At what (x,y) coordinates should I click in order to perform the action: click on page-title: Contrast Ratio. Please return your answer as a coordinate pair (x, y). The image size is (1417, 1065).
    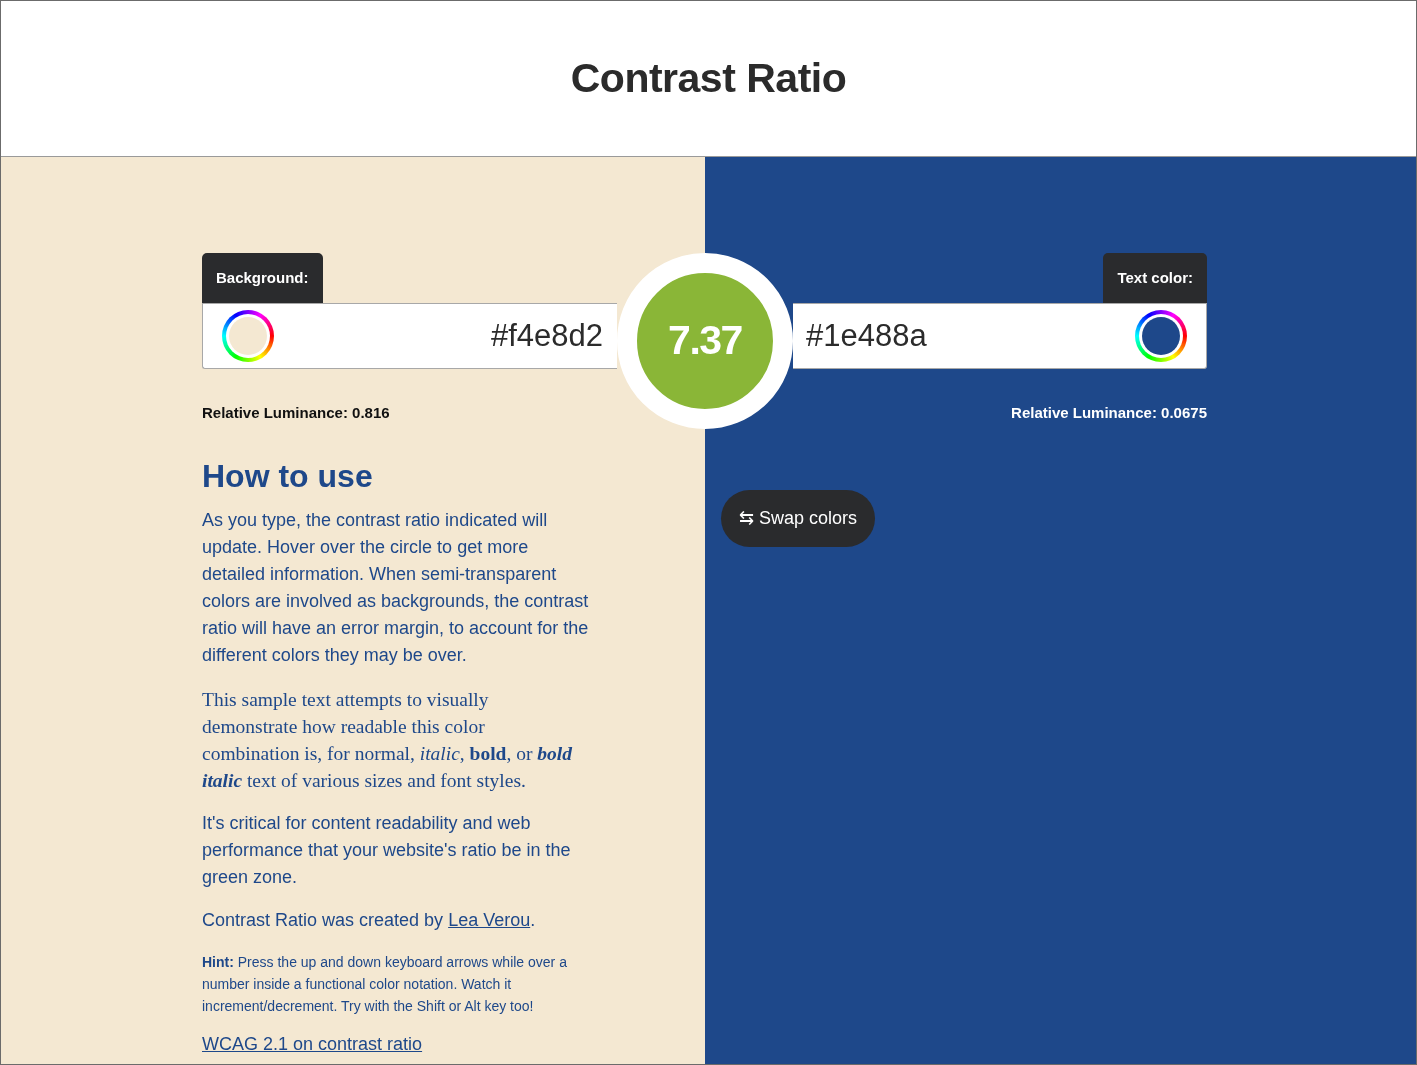
    Looking at the image, I should click on (708, 78).